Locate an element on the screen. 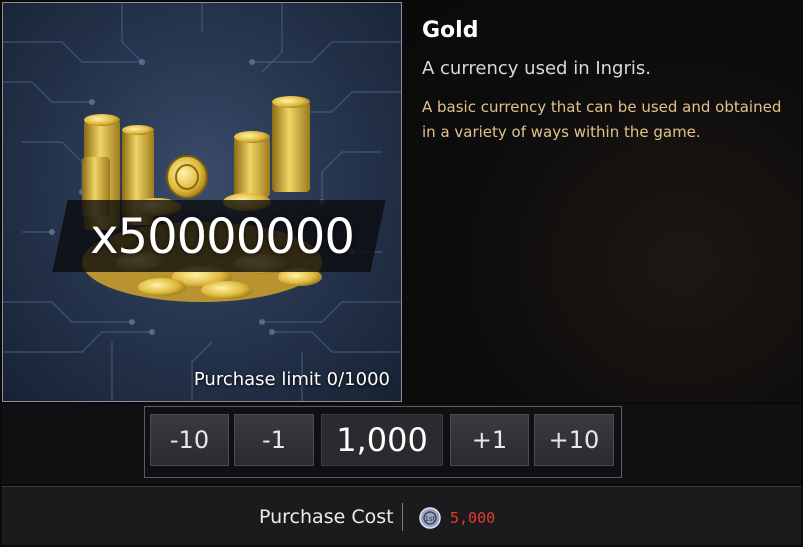  purchase-cost-label: Purchase Cost is located at coordinates (326, 517).